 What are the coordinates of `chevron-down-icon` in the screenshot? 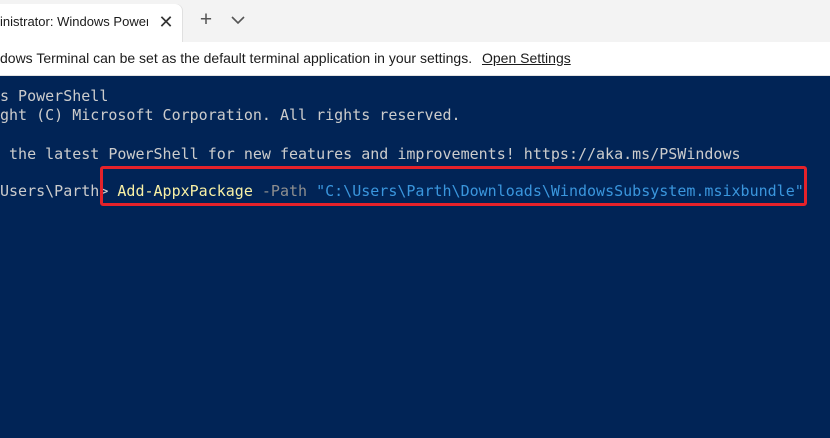 It's located at (238, 19).